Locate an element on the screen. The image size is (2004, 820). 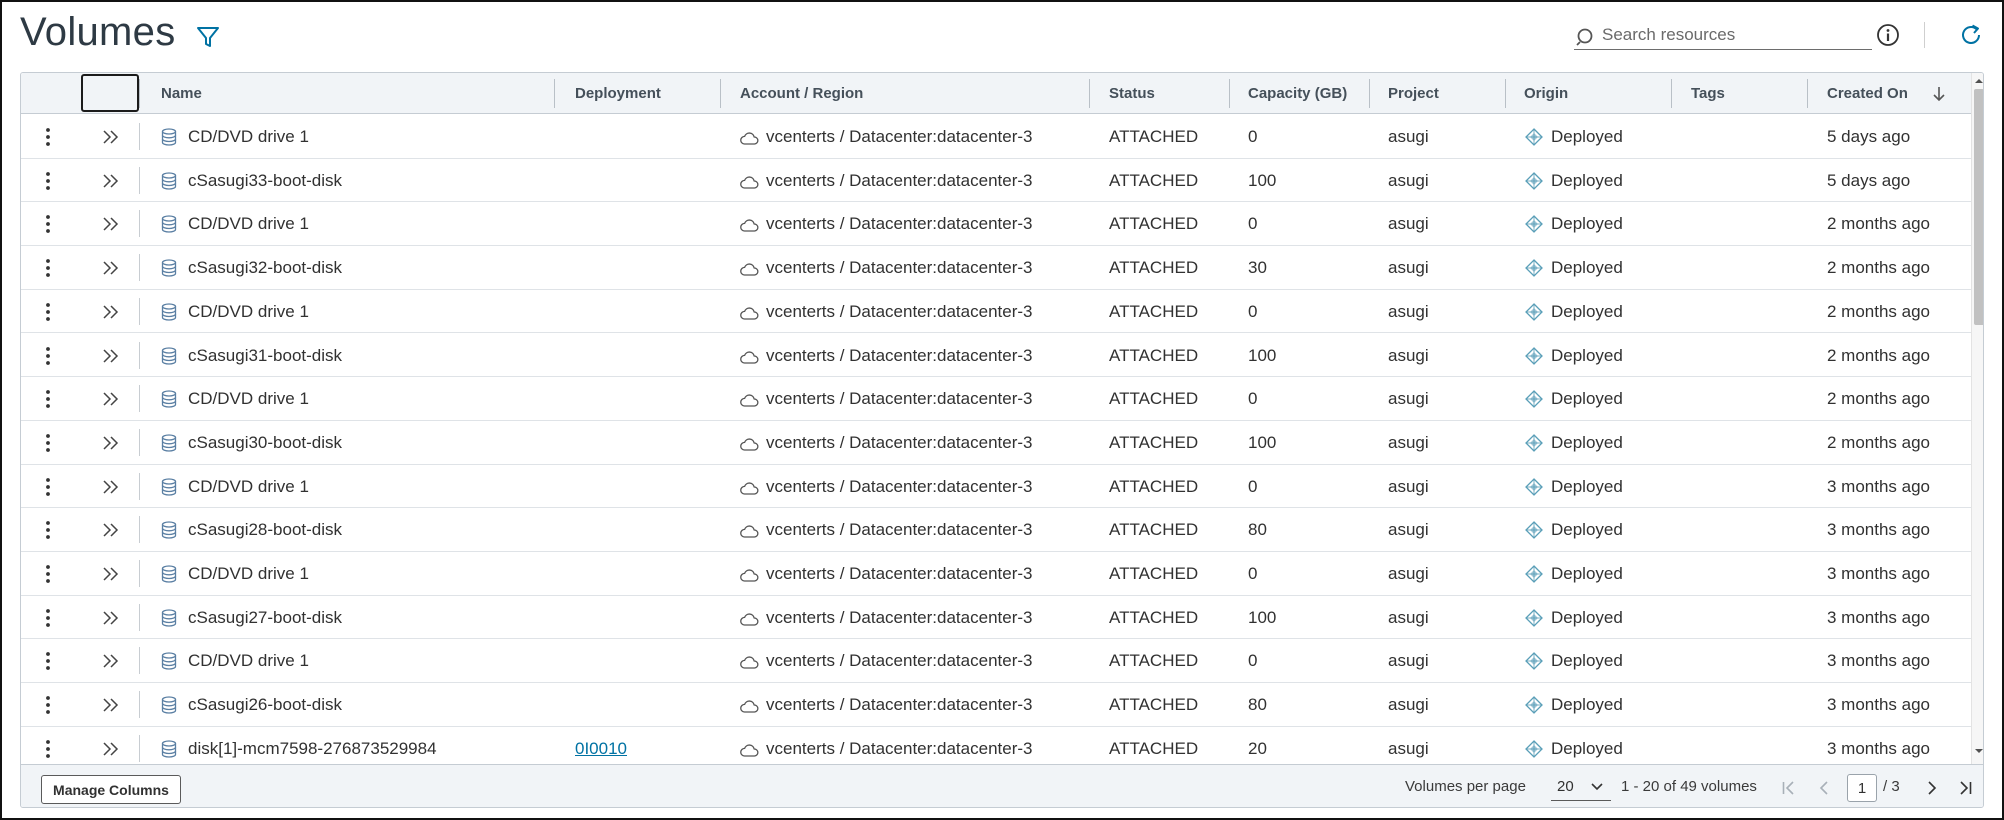
scroll-down-arrow-icon is located at coordinates (1979, 751).